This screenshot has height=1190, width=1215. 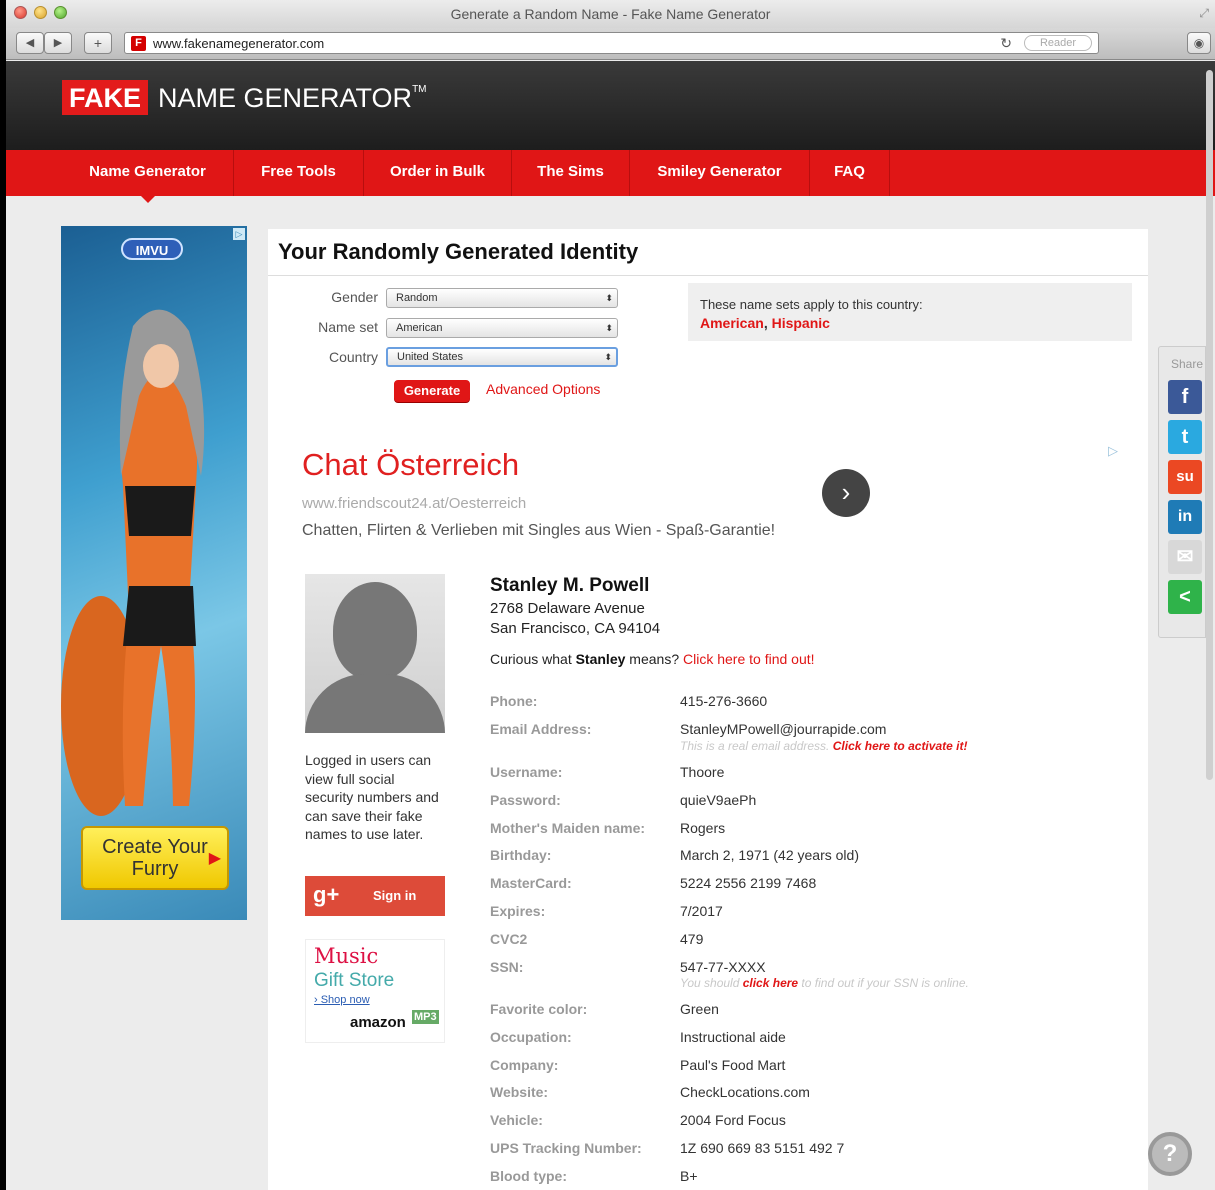 I want to click on left-banner-ad: IMVU ▷ Create Your Furry ▶, so click(x=154, y=573).